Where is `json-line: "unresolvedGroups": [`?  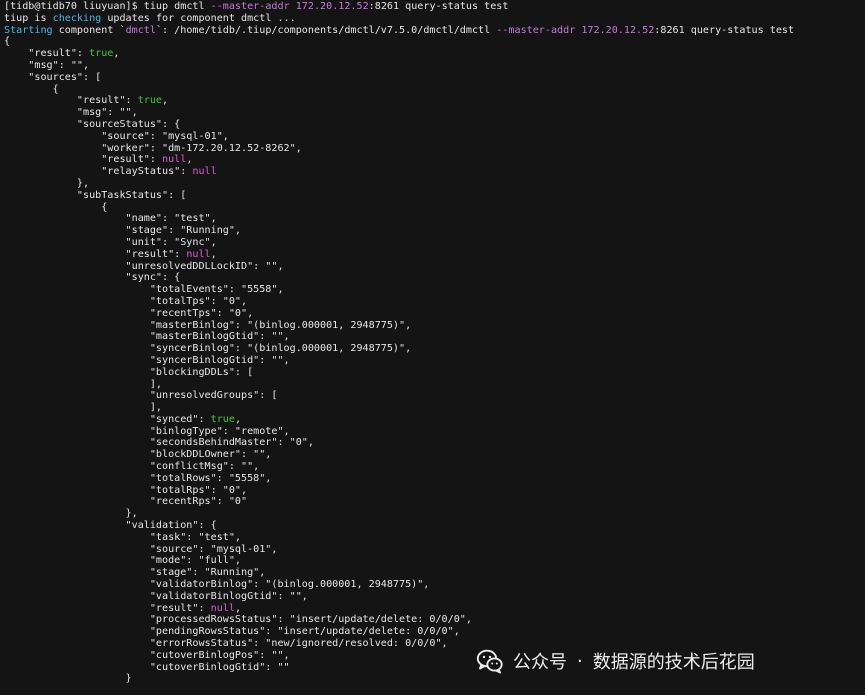 json-line: "unresolvedGroups": [ is located at coordinates (141, 396).